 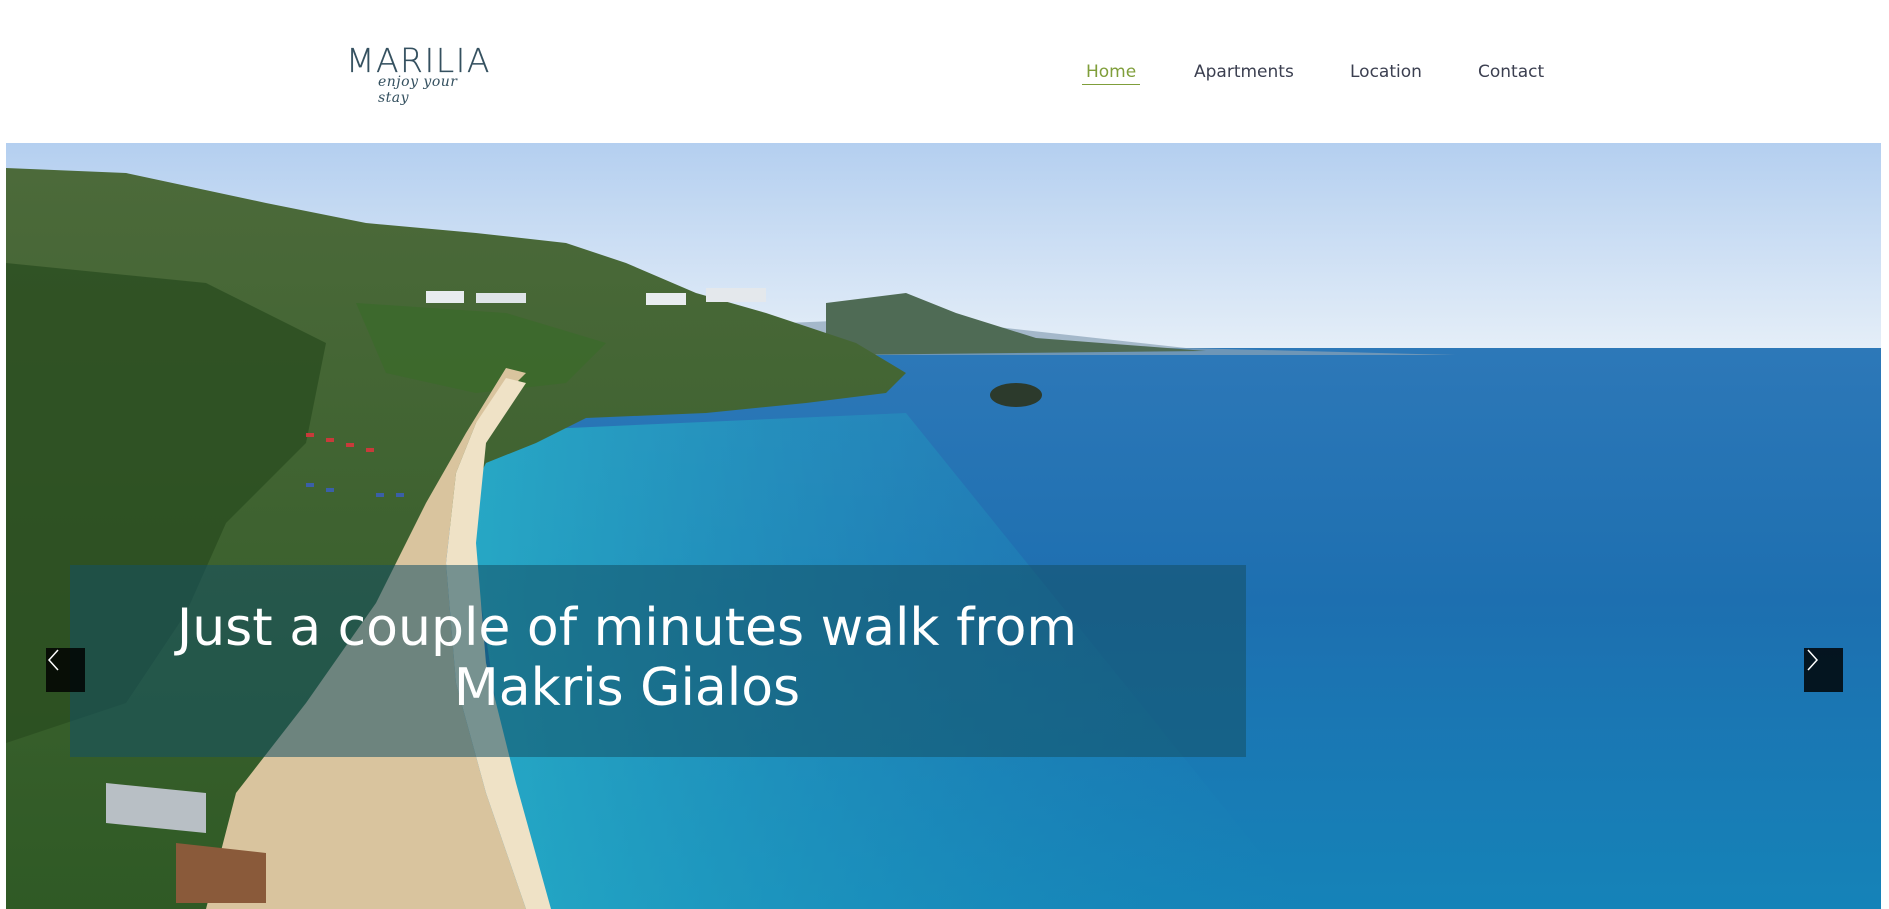 What do you see at coordinates (1511, 72) in the screenshot?
I see `nav-item-contact: Contact` at bounding box center [1511, 72].